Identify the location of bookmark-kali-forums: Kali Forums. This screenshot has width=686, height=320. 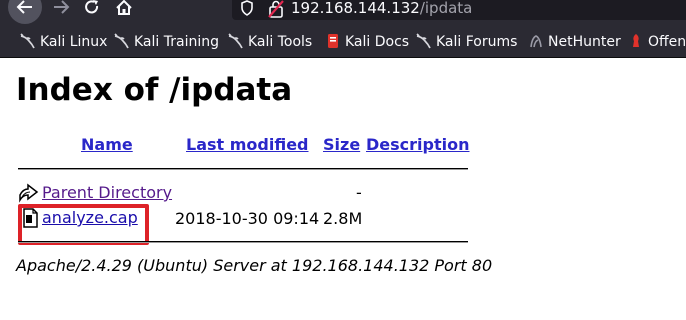
(466, 42).